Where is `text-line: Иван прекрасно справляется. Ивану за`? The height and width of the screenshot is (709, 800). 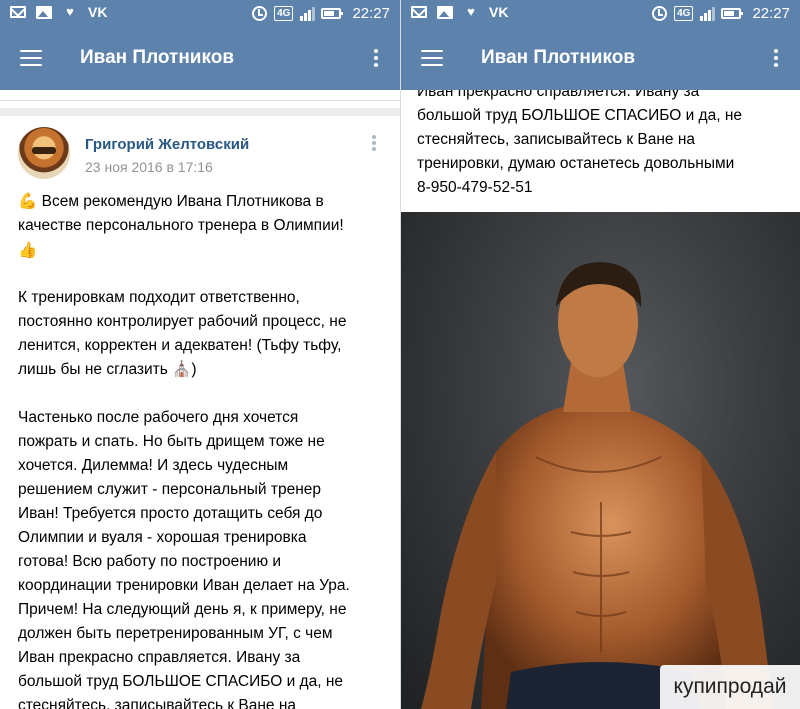
text-line: Иван прекрасно справляется. Ивану за is located at coordinates (159, 657).